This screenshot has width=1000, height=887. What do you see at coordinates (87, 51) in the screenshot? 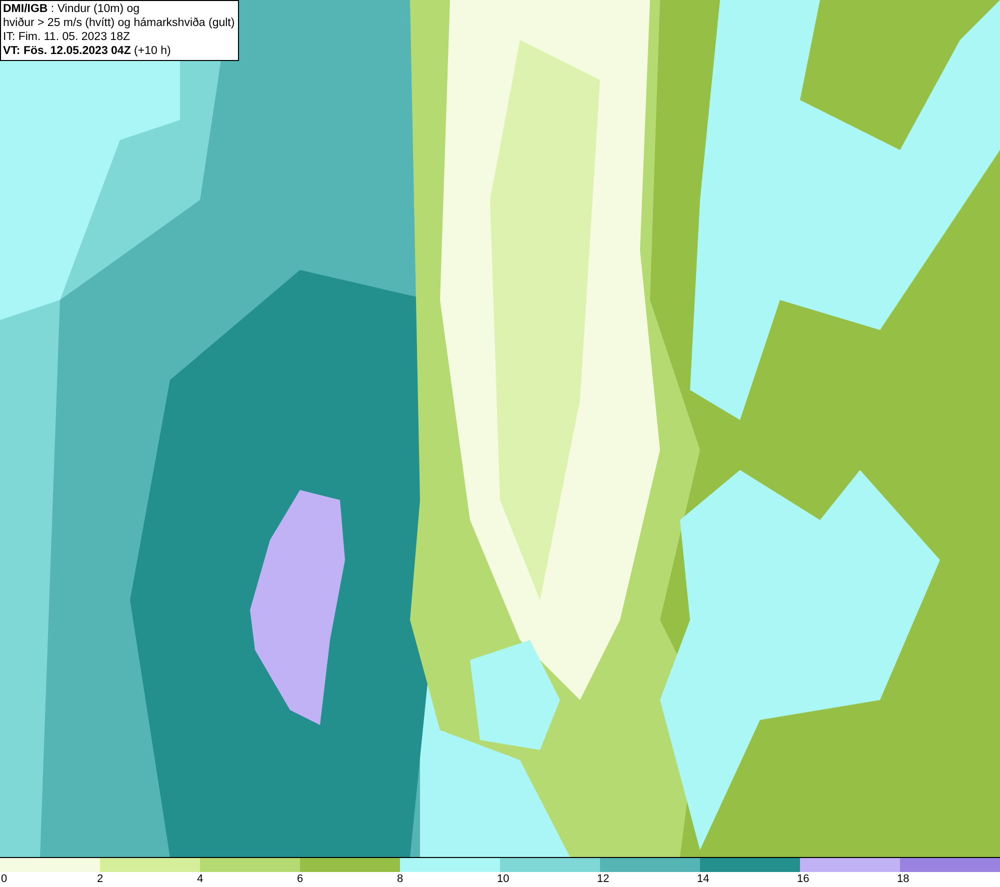
I see `title-line: VT: Fös. 12.05.2023 04Z (+10 h)` at bounding box center [87, 51].